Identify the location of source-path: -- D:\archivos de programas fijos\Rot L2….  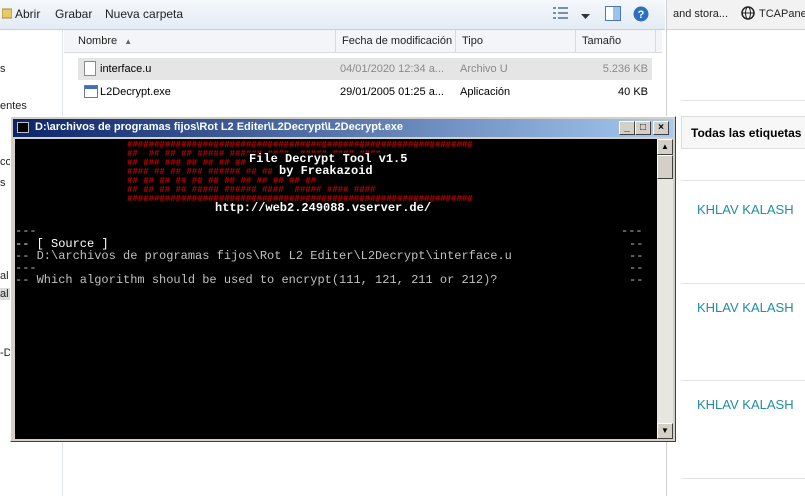
(263, 256).